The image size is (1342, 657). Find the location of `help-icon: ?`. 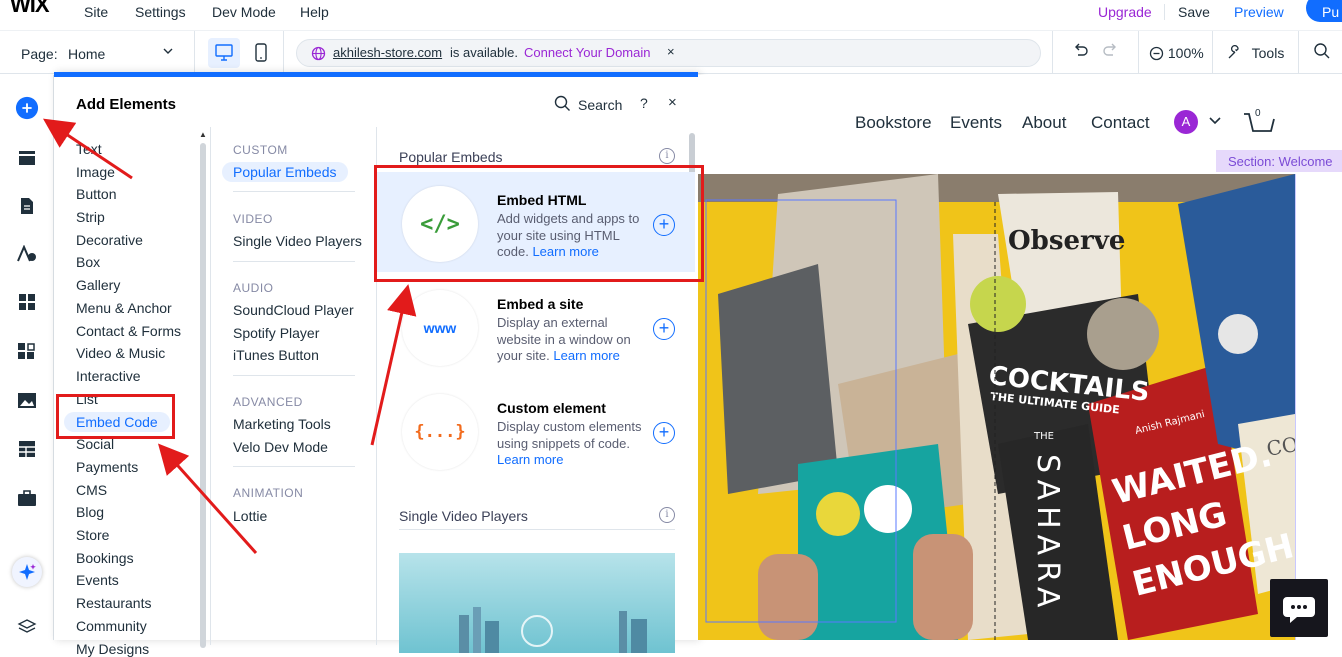

help-icon: ? is located at coordinates (644, 103).